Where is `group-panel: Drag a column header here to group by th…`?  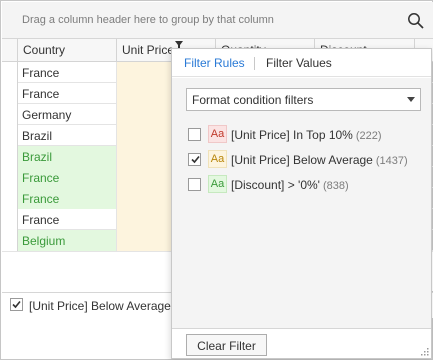 group-panel: Drag a column header here to group by th… is located at coordinates (217, 20).